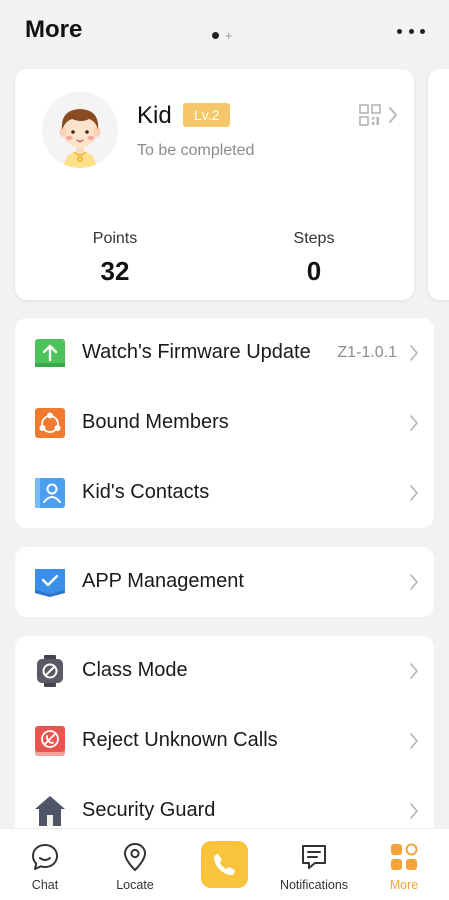 The image size is (449, 900). What do you see at coordinates (45, 857) in the screenshot?
I see `chat-icon` at bounding box center [45, 857].